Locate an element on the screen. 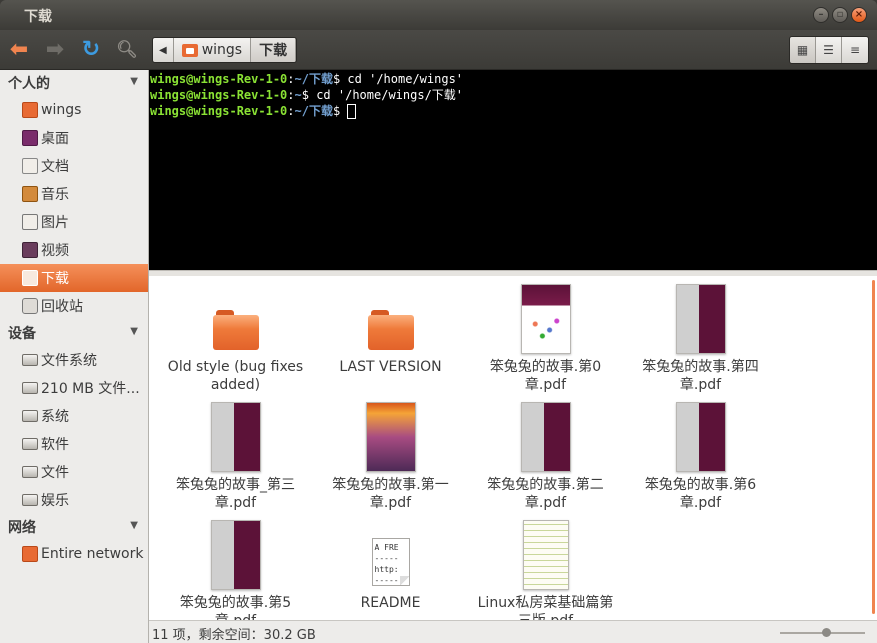 The width and height of the screenshot is (877, 643). file-name: 笨兔兔的故事.第四章.pdf is located at coordinates (700, 376).